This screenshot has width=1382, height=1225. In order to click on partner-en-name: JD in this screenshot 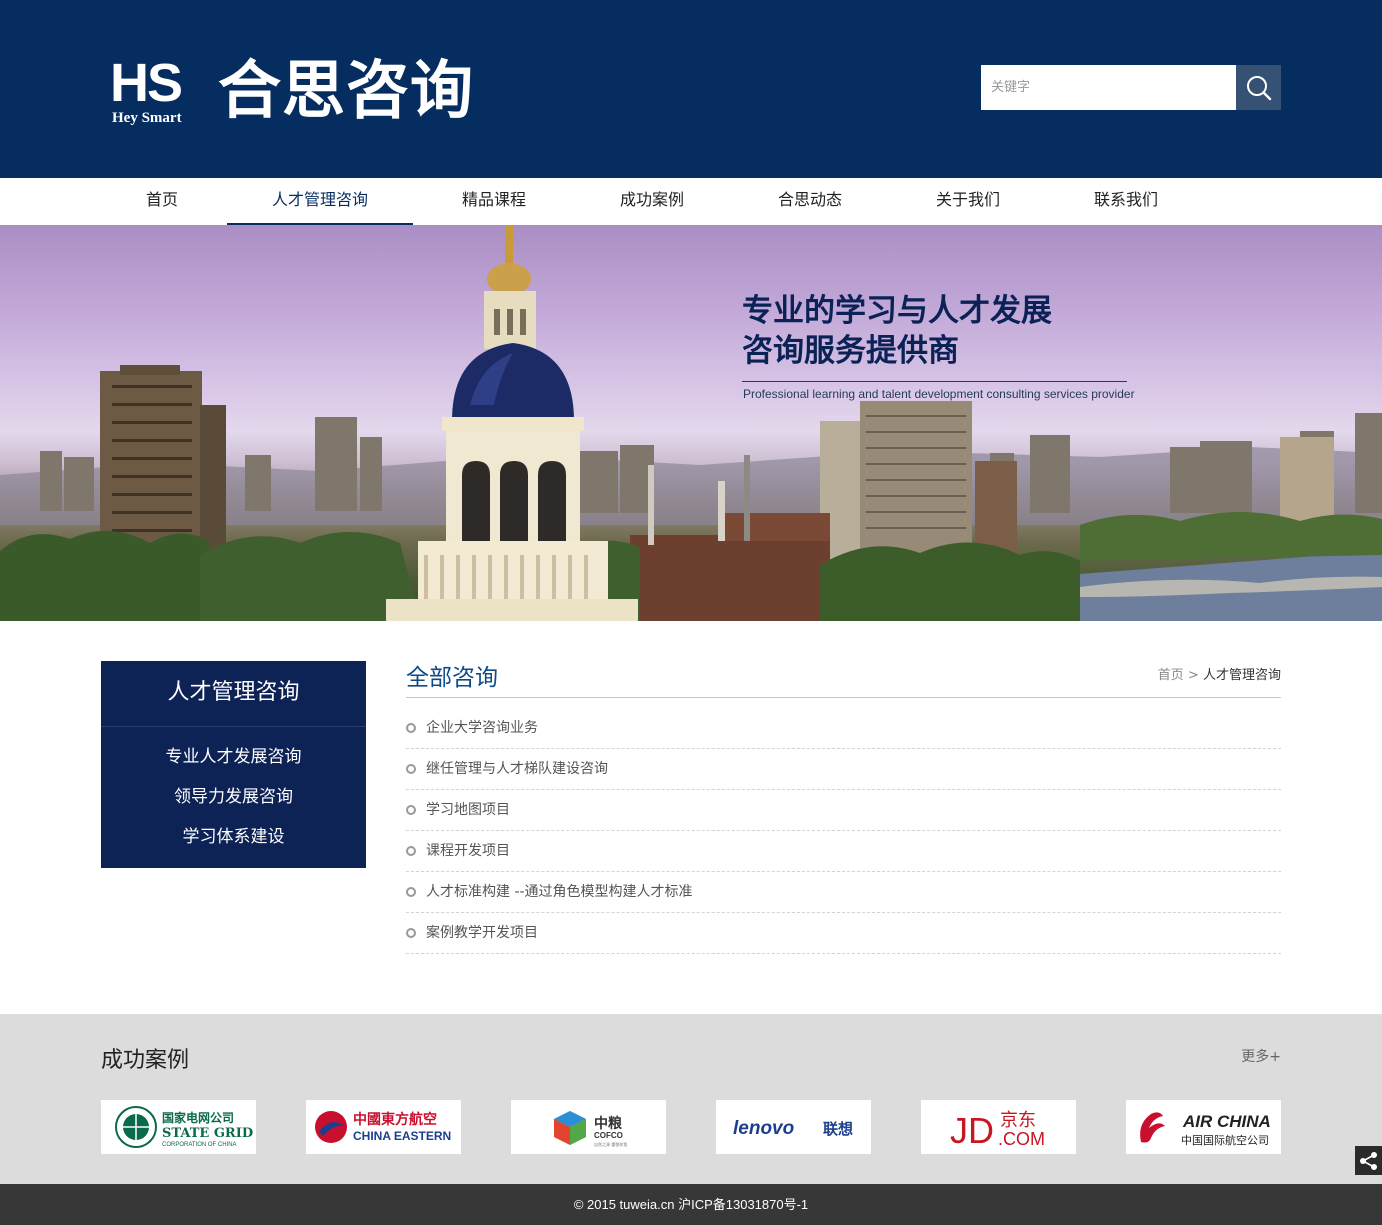, I will do `click(972, 1130)`.